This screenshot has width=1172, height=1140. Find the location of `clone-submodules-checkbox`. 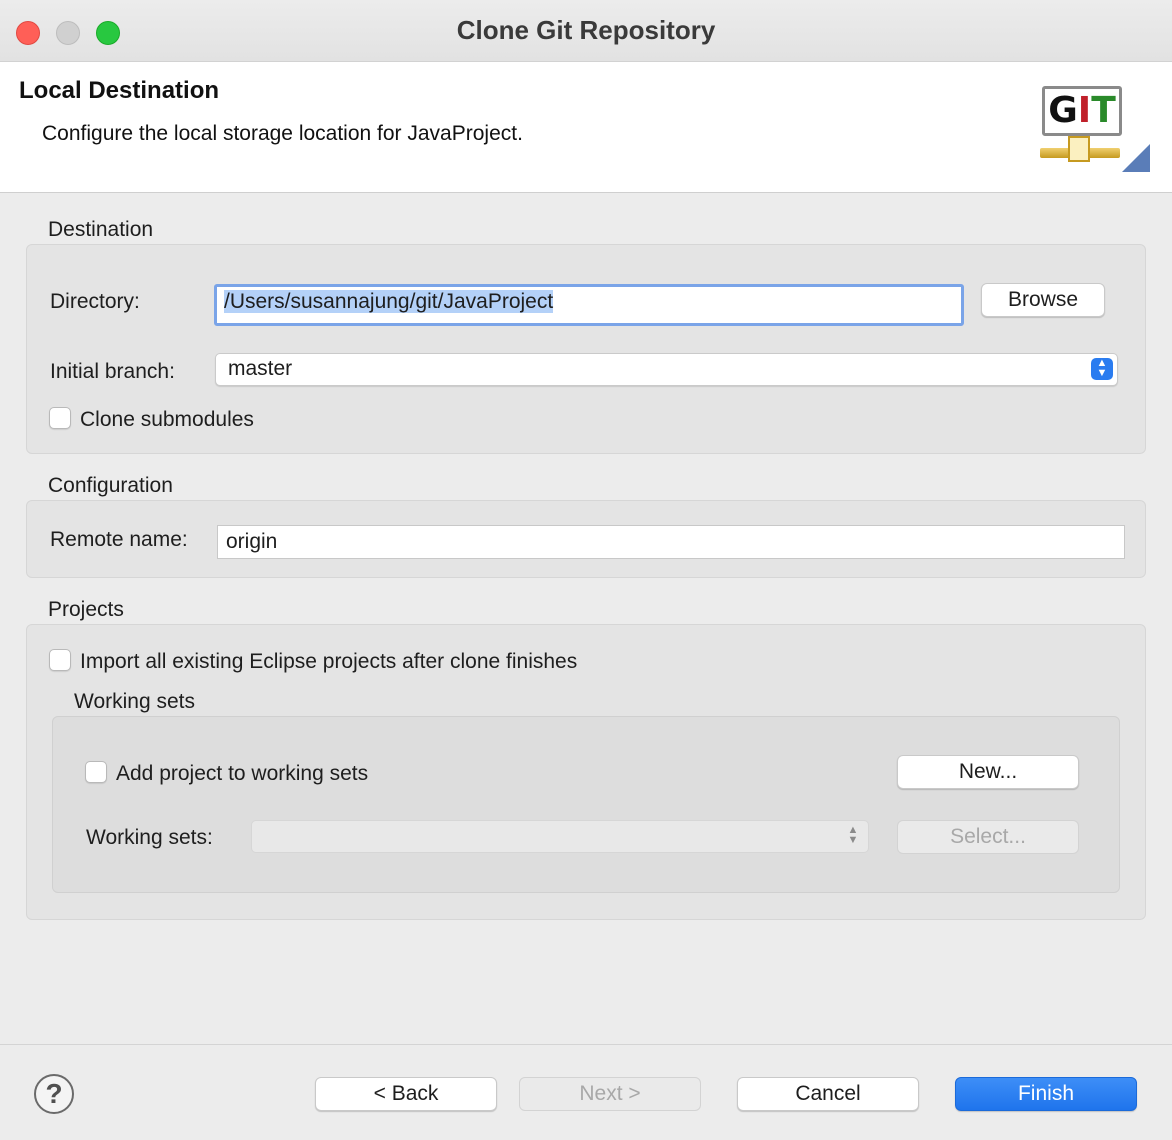

clone-submodules-checkbox is located at coordinates (60, 418).